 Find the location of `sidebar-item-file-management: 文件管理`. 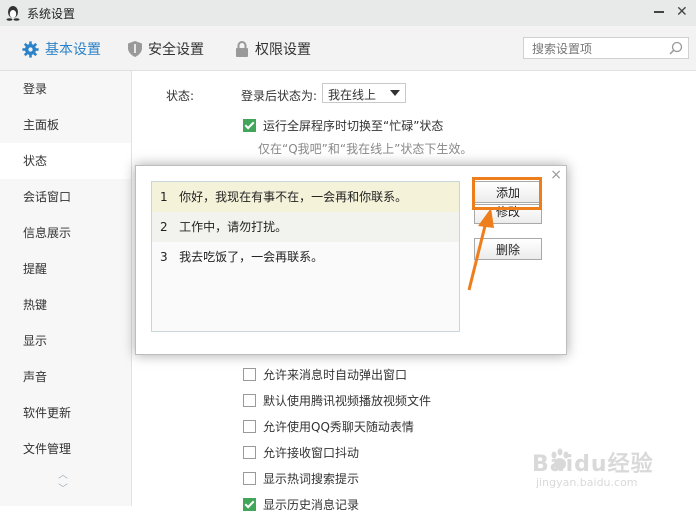

sidebar-item-file-management: 文件管理 is located at coordinates (65, 449).